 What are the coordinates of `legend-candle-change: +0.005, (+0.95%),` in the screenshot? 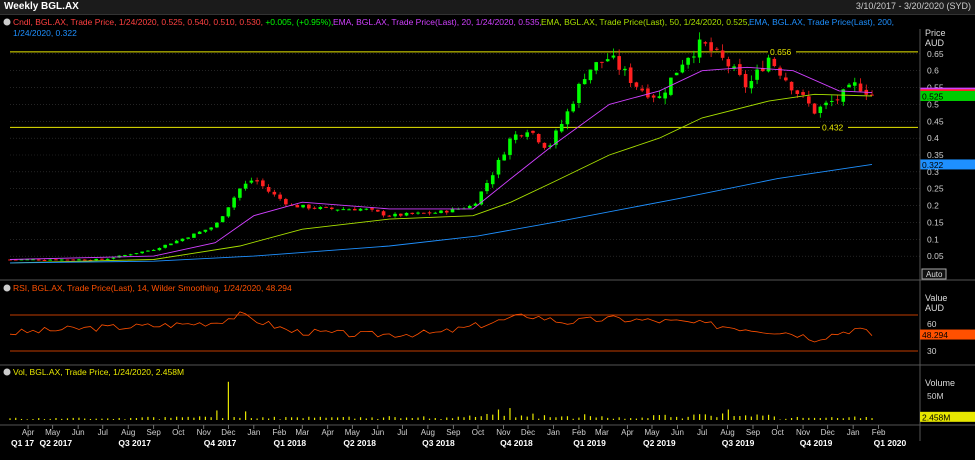 It's located at (299, 22).